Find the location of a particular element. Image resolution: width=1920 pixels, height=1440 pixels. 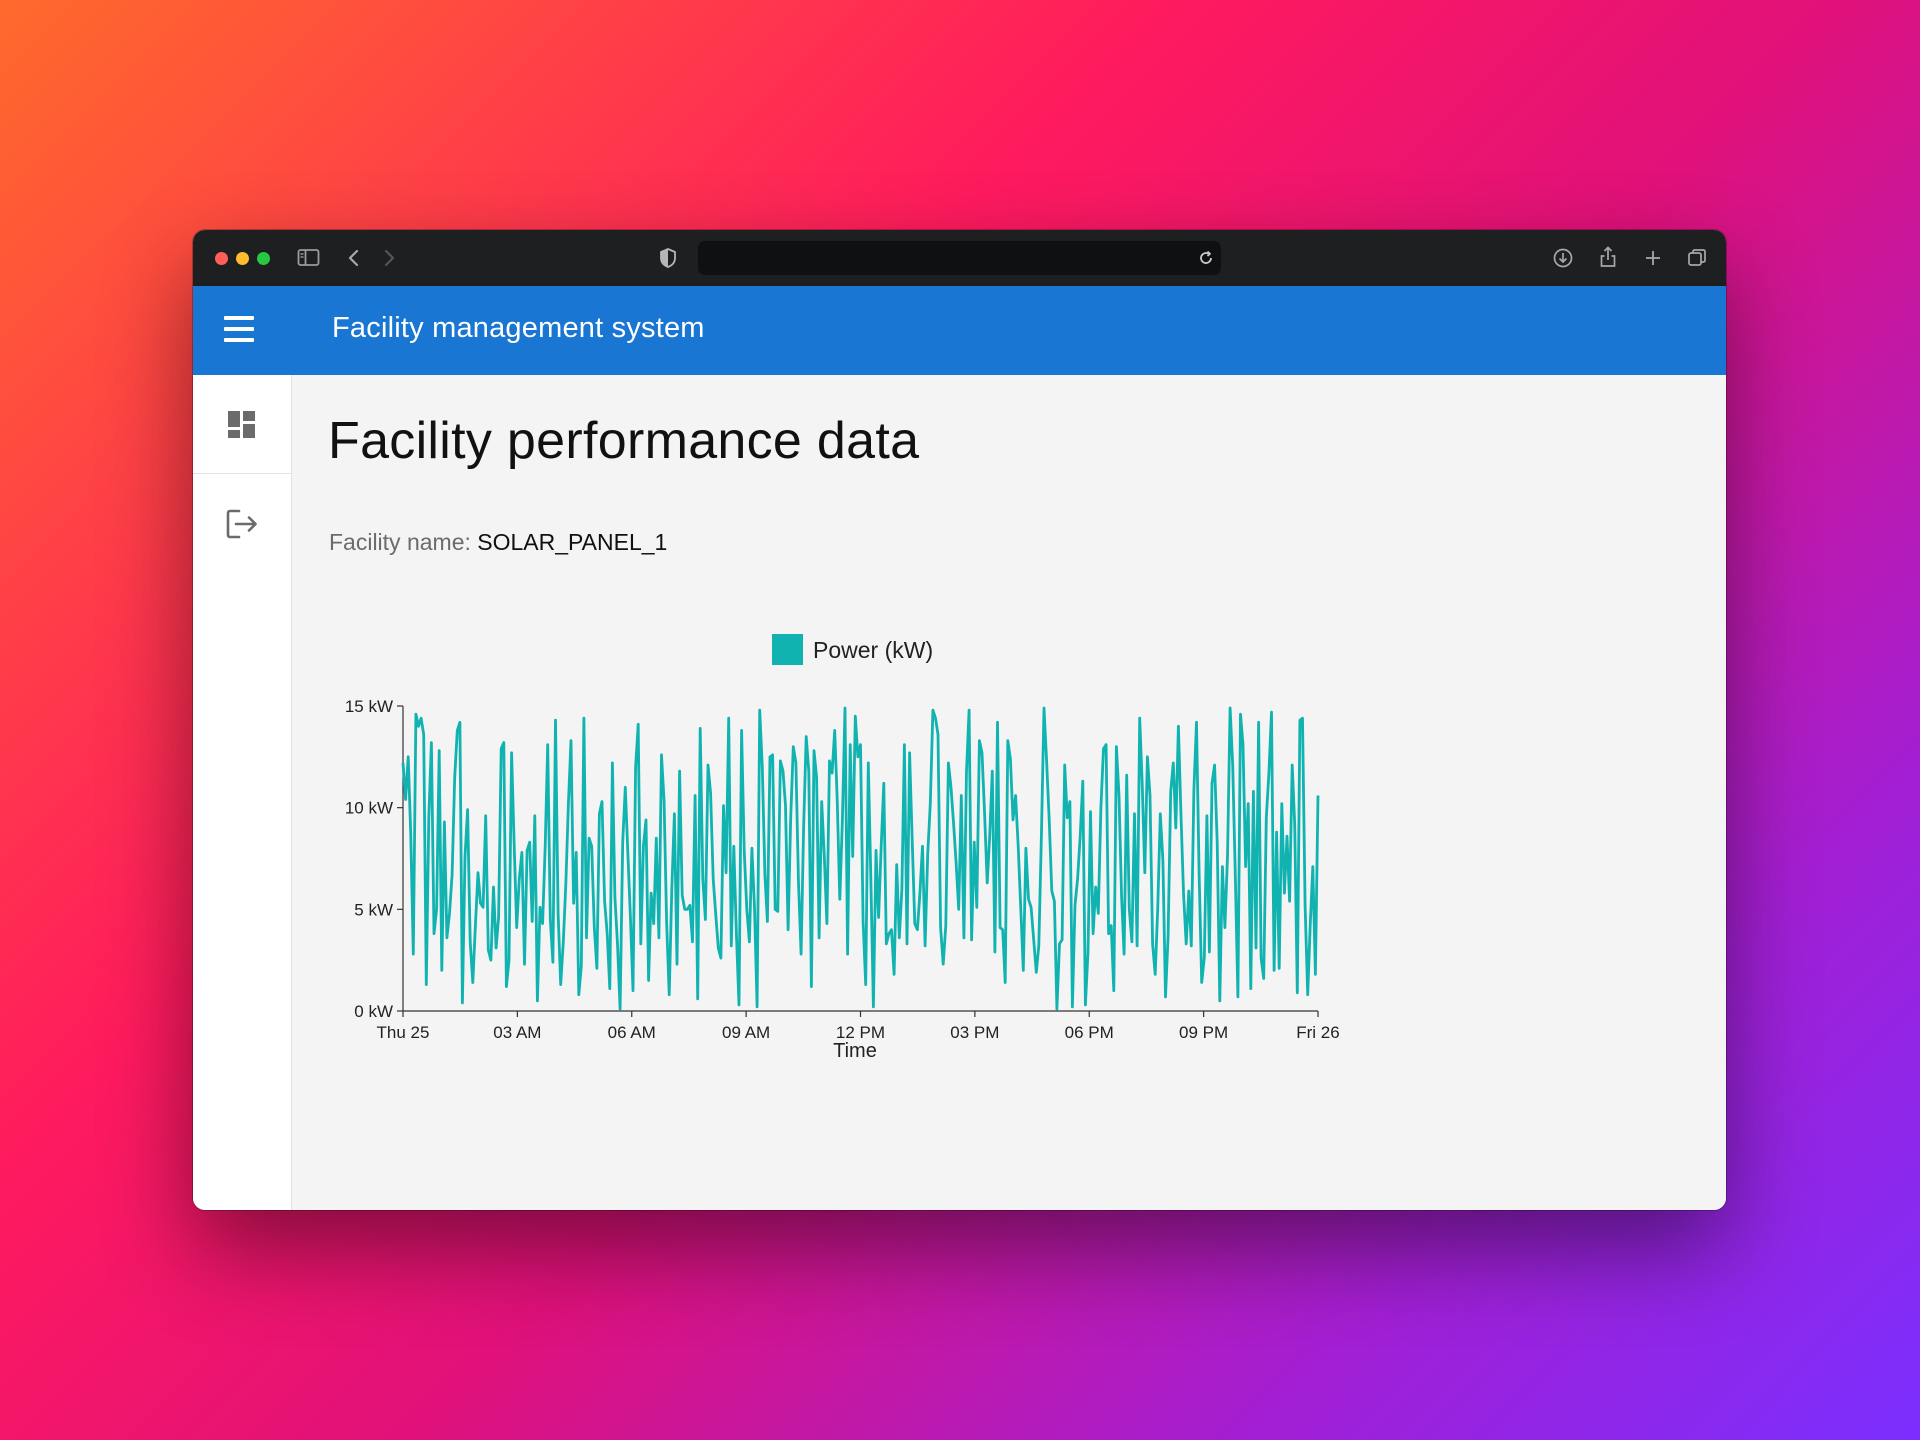

x-tick-label: 03 AM is located at coordinates (517, 1032).